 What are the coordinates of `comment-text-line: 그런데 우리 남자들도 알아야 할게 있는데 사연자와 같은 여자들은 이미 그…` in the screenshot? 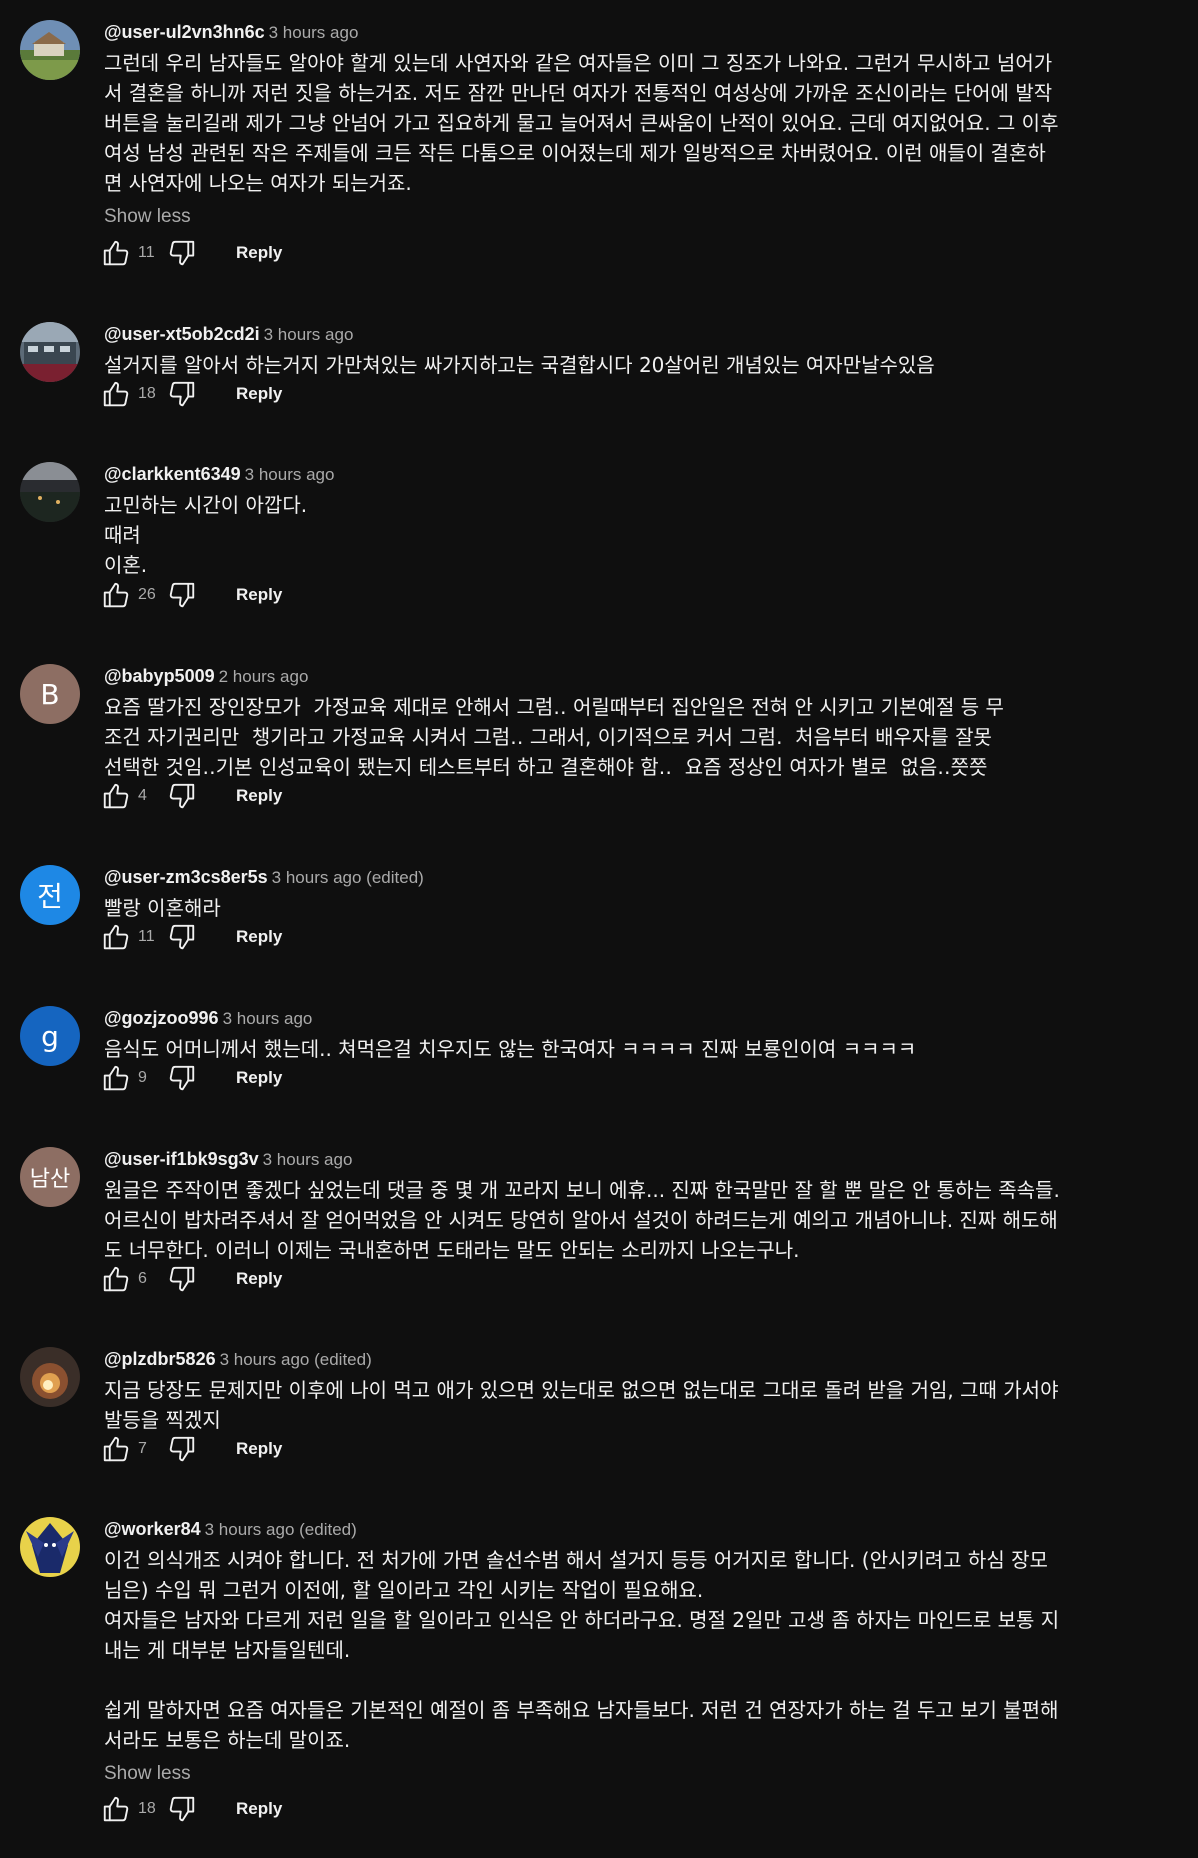 It's located at (578, 63).